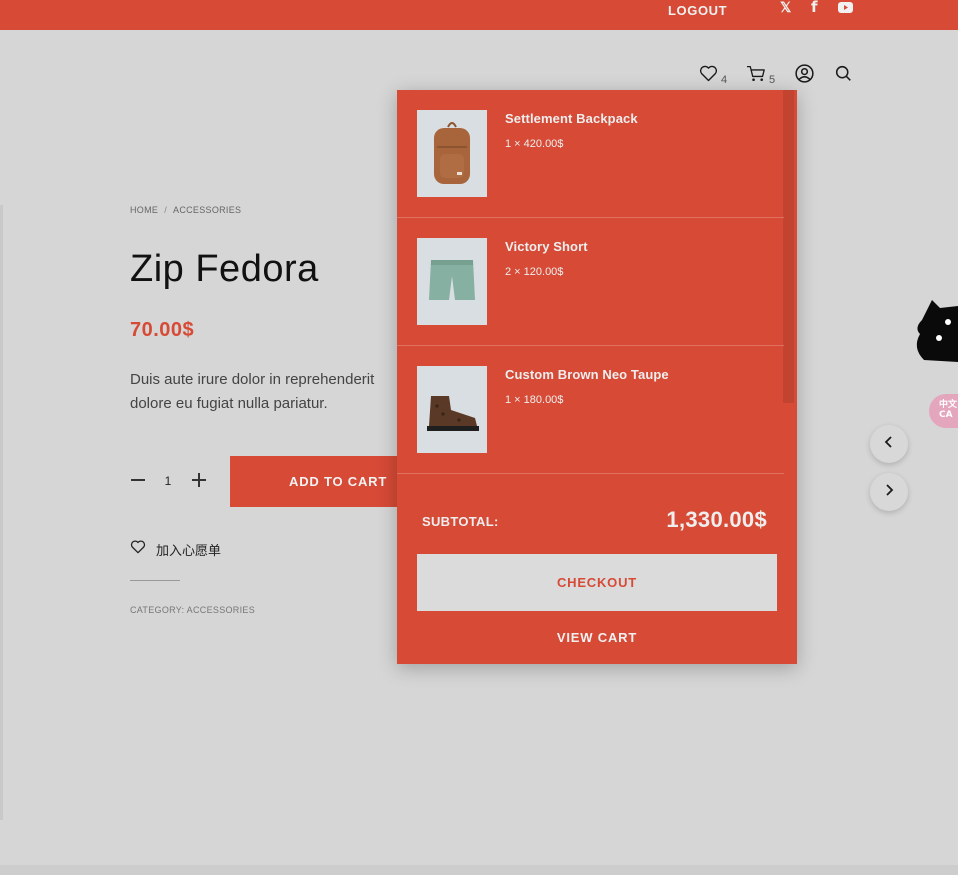  Describe the element at coordinates (724, 80) in the screenshot. I see `wishlist-count: 4` at that location.